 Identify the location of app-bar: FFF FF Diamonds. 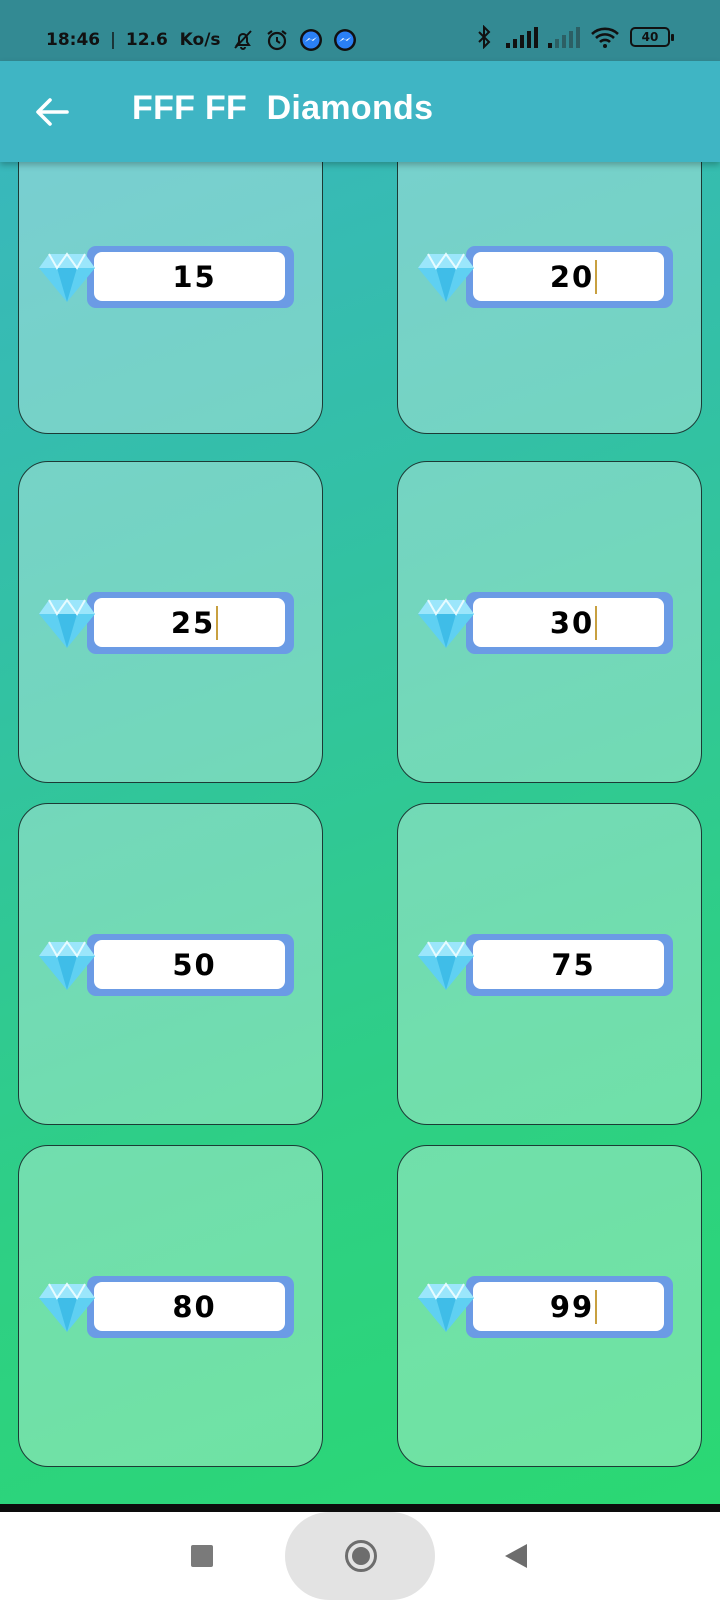
(360, 111).